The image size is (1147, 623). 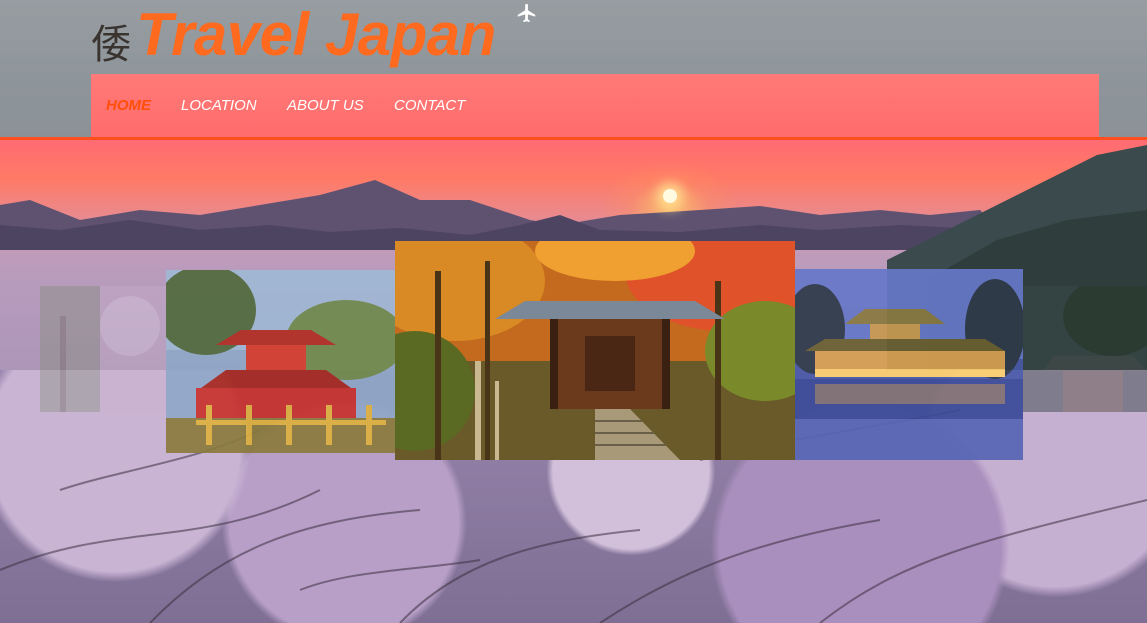 What do you see at coordinates (325, 105) in the screenshot?
I see `nav-about-us: ABOUT US` at bounding box center [325, 105].